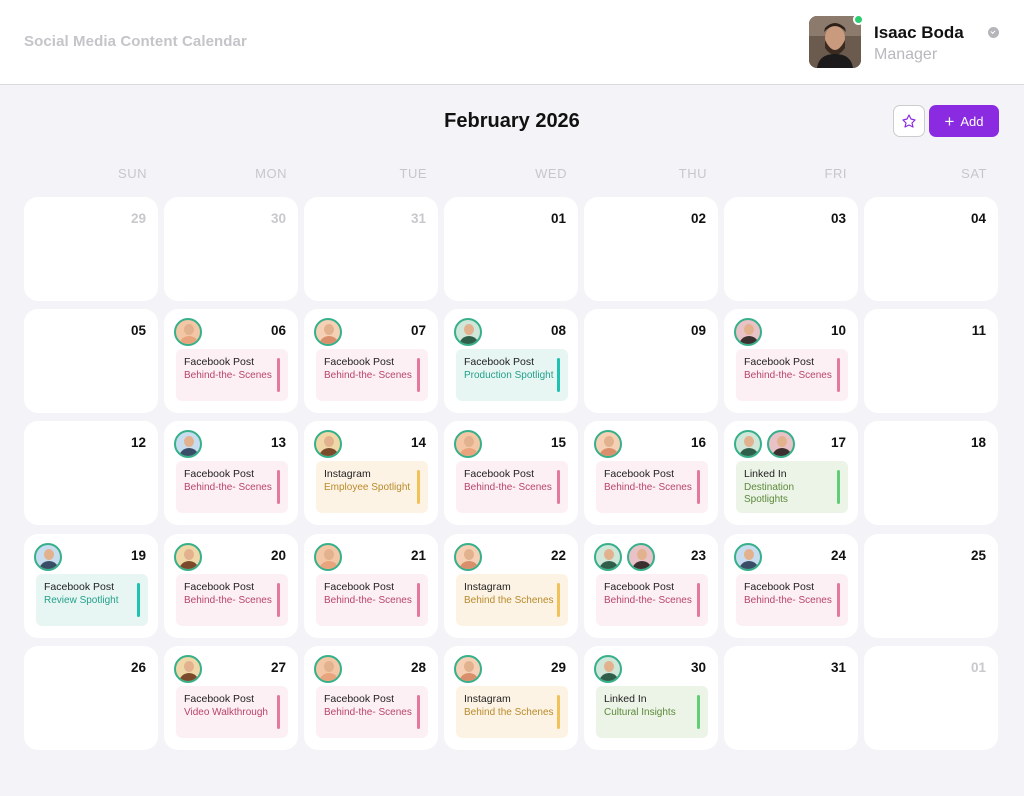 This screenshot has width=1024, height=796. I want to click on day-cell: 06 Facebook Post Behind-the- Scenes, so click(231, 361).